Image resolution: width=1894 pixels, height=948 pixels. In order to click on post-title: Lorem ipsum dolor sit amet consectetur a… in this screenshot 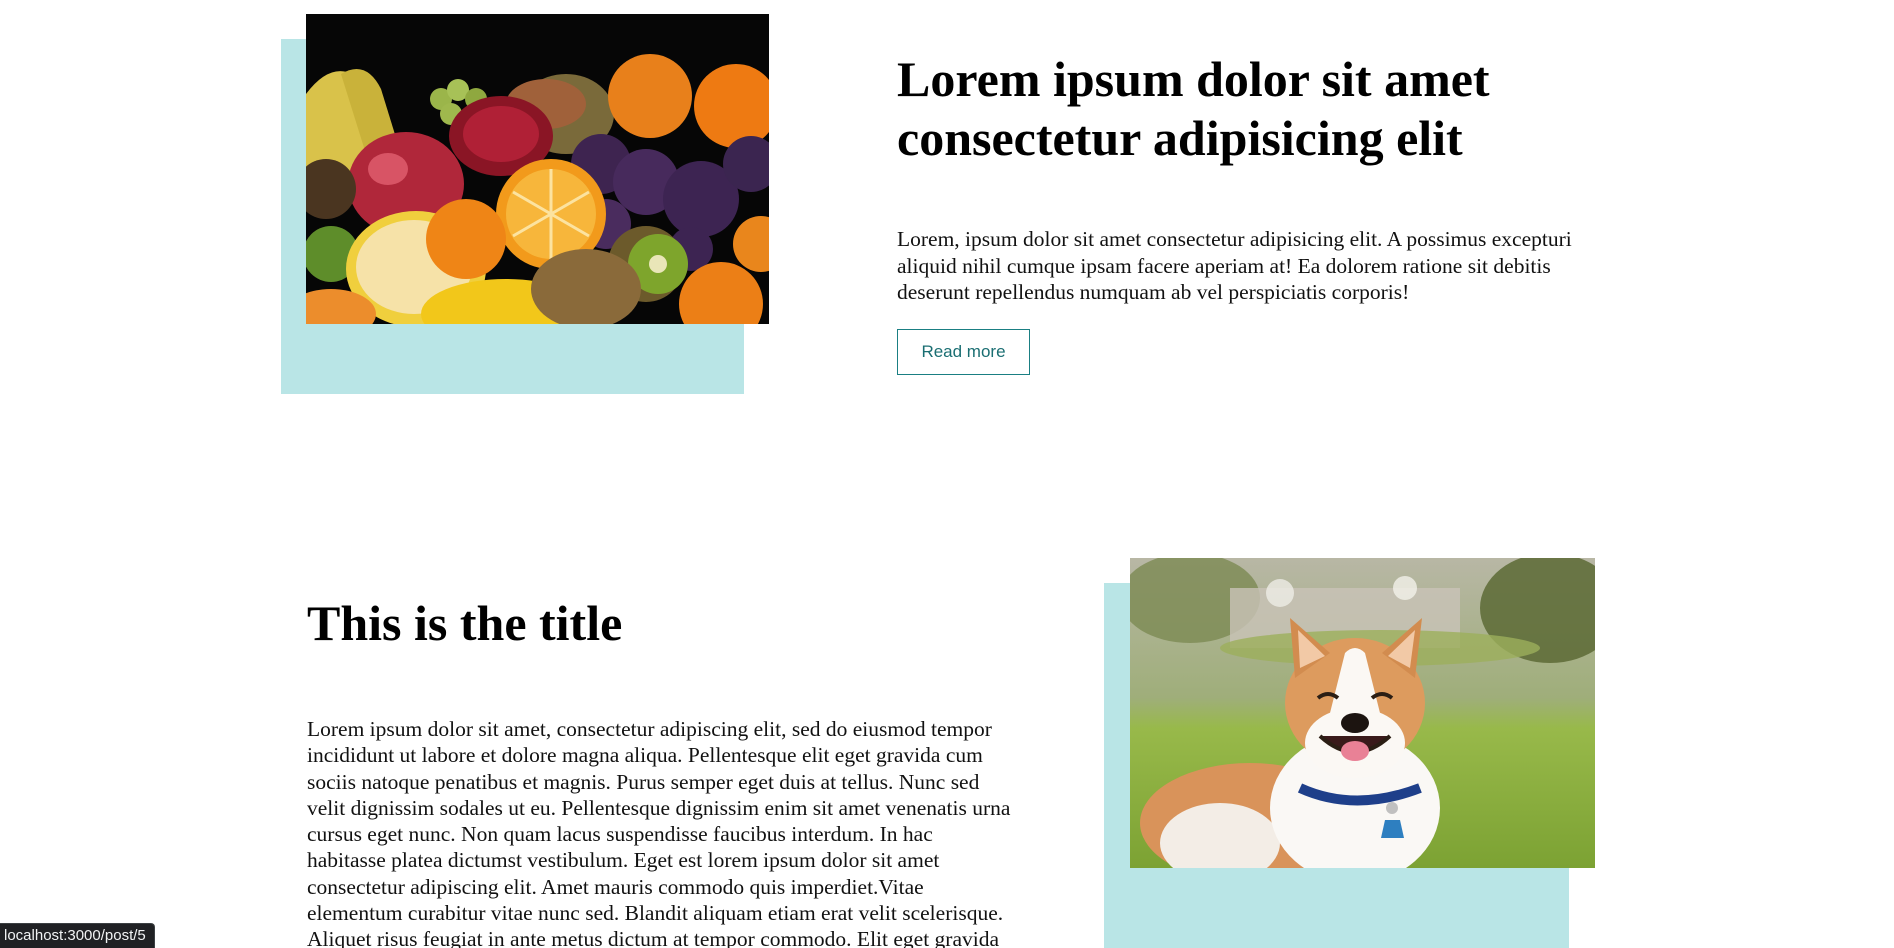, I will do `click(1193, 108)`.